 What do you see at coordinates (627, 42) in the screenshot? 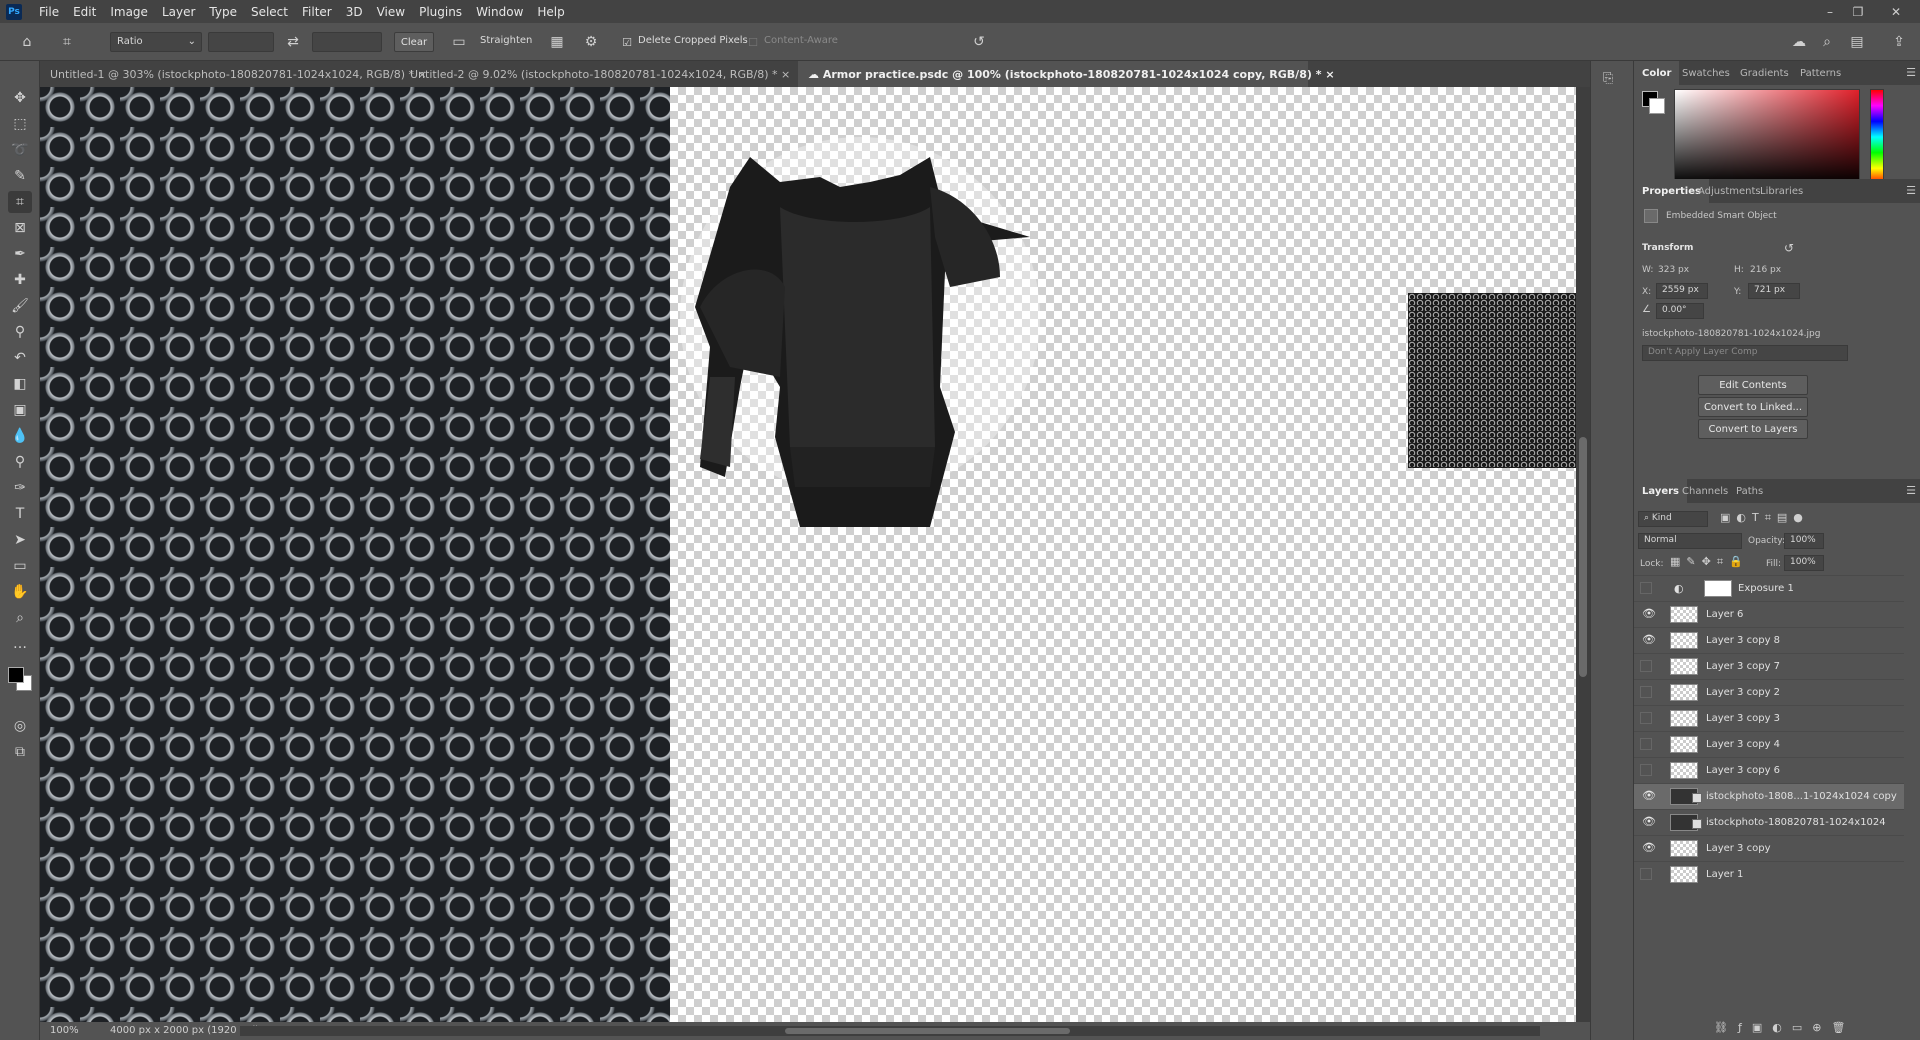
I see `delete-cropped-checkbox: ☑` at bounding box center [627, 42].